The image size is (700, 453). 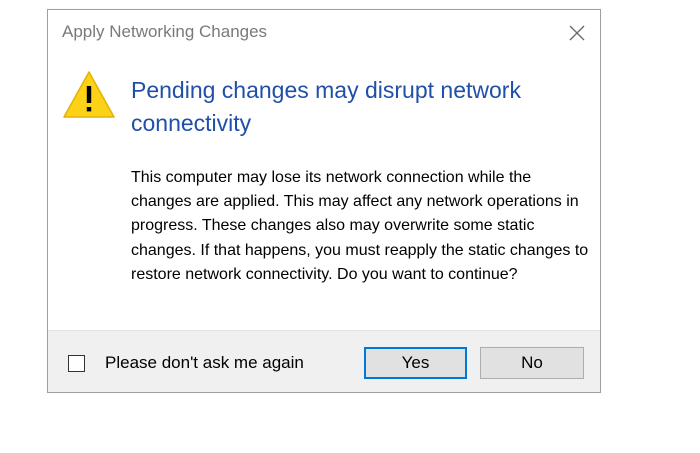 I want to click on dont-ask-again-label: Please don't ask me again, so click(x=204, y=363).